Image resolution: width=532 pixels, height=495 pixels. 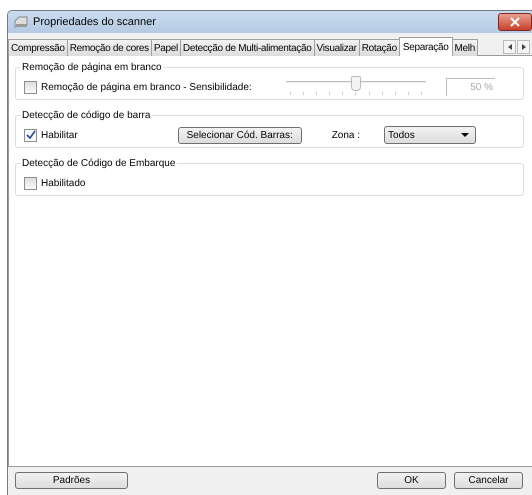 I want to click on checkbox-label: Habilitado, so click(x=63, y=183).